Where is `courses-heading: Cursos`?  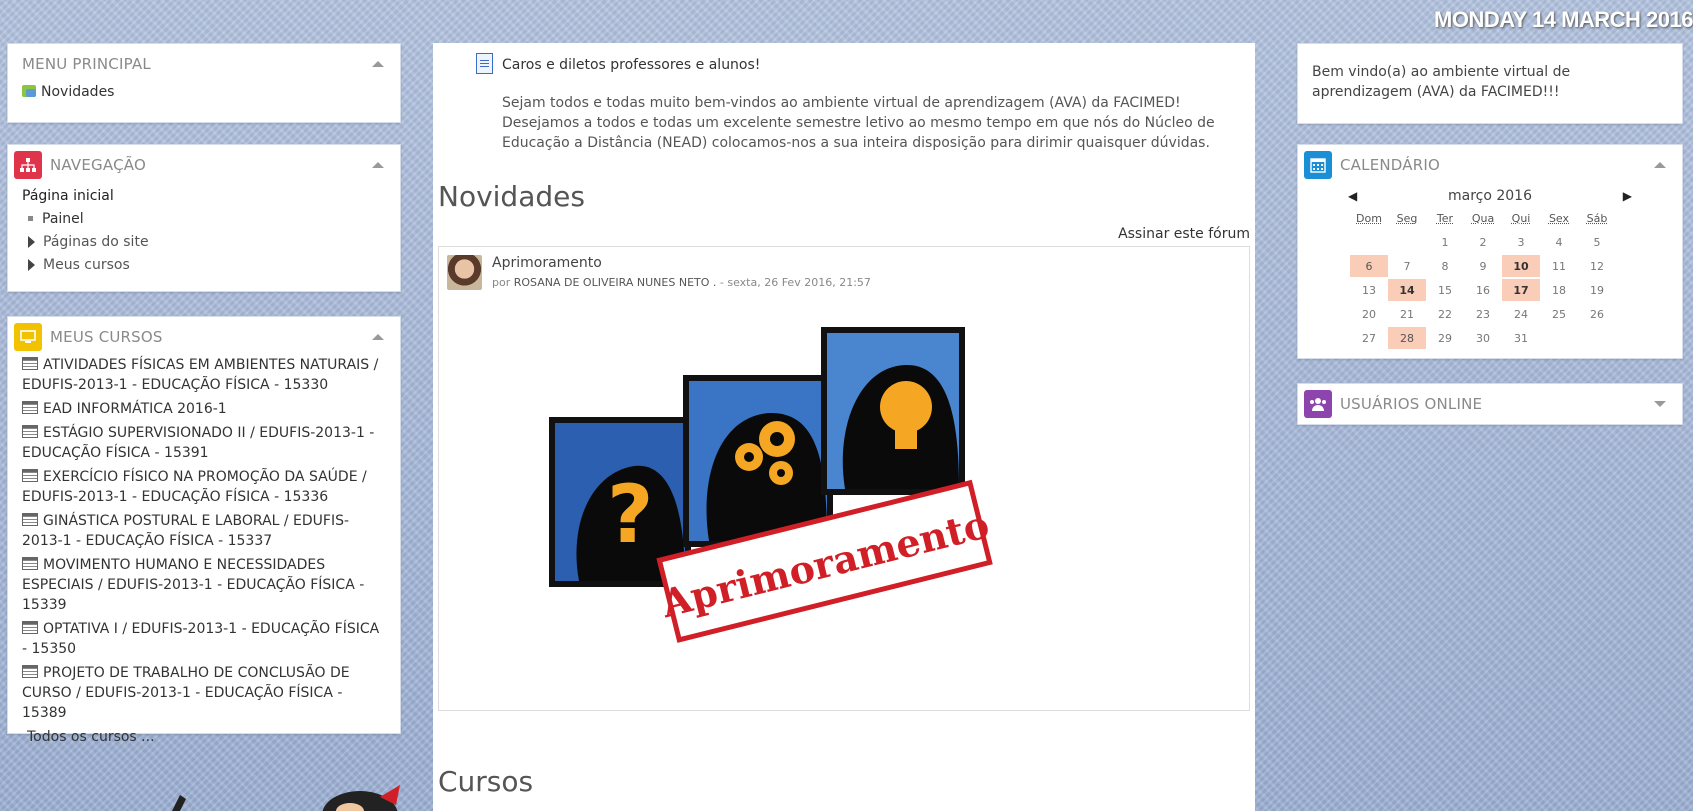 courses-heading: Cursos is located at coordinates (486, 781).